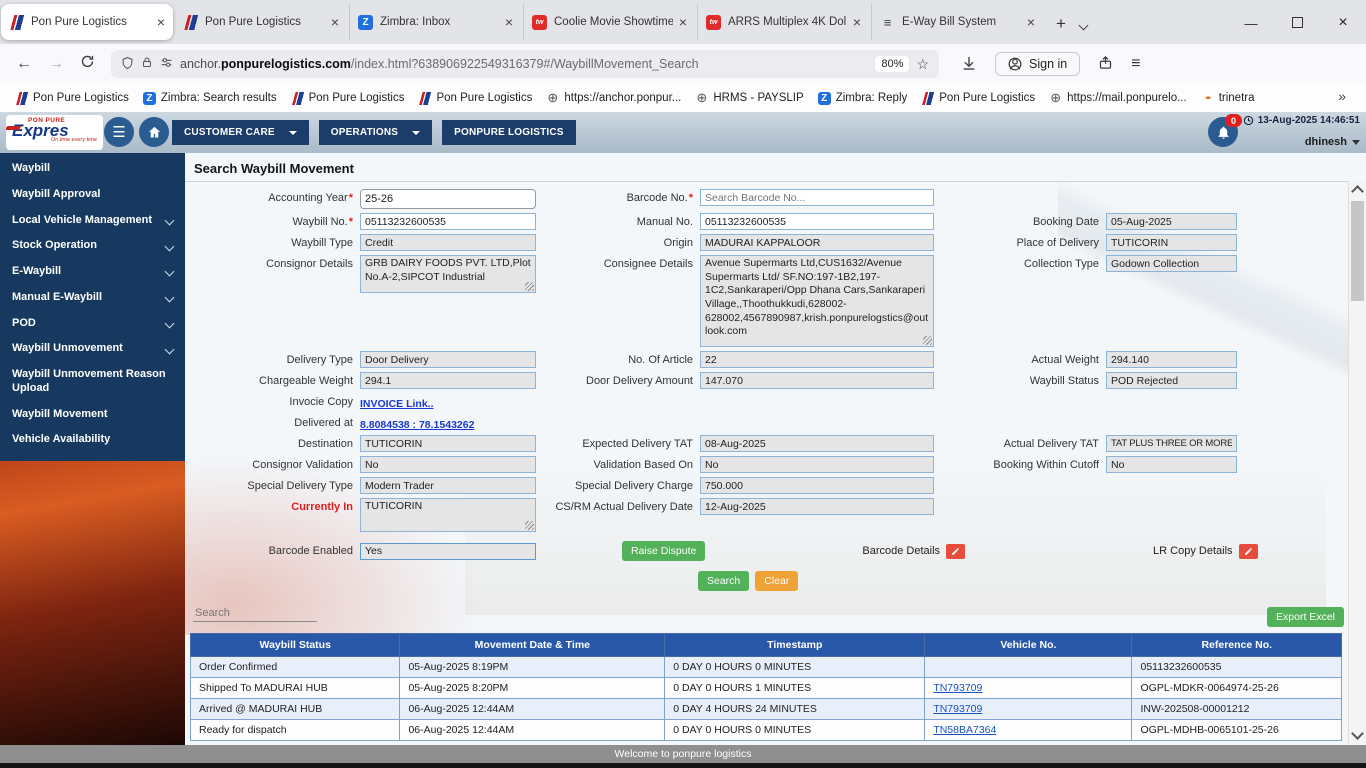 This screenshot has width=1366, height=768. Describe the element at coordinates (92, 272) in the screenshot. I see `sidebar-item: E-Waybill` at that location.